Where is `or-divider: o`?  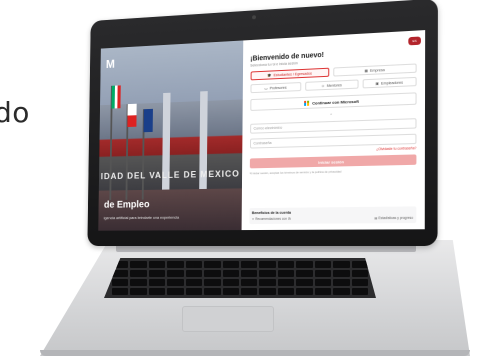
or-divider: o is located at coordinates (331, 114).